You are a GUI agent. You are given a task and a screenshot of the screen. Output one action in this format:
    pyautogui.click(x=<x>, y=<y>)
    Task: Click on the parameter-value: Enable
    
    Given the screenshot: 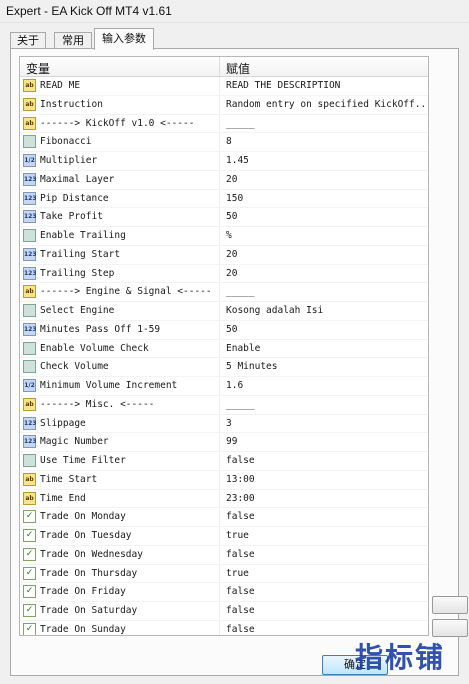 What is the action you would take?
    pyautogui.click(x=325, y=348)
    